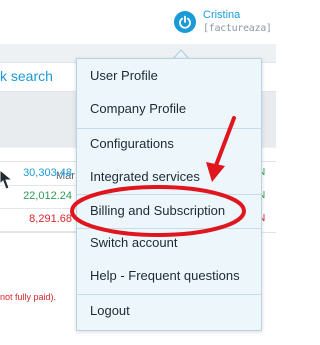 This screenshot has height=345, width=320. What do you see at coordinates (47, 173) in the screenshot?
I see `amount-cell: 30,303.48` at bounding box center [47, 173].